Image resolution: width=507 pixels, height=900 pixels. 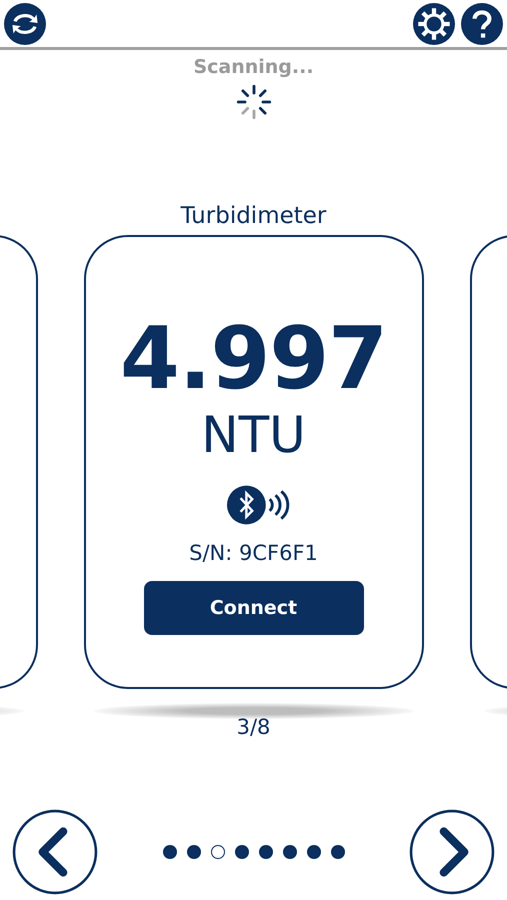 I want to click on bluetooth-signal-icon, so click(x=258, y=505).